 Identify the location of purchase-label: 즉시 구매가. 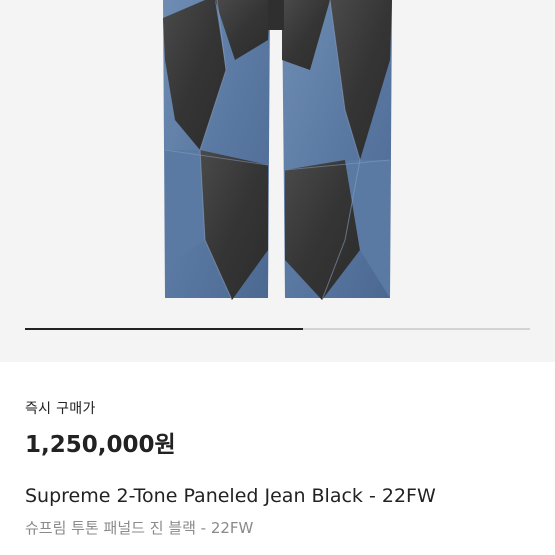
(60, 409).